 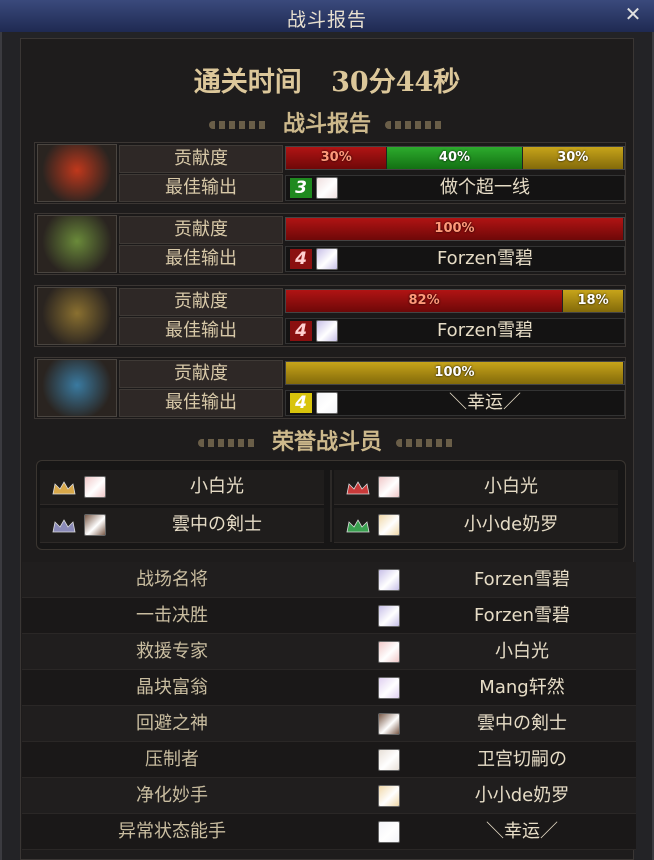 I want to click on best-player-name: 做个超一线, so click(x=485, y=187).